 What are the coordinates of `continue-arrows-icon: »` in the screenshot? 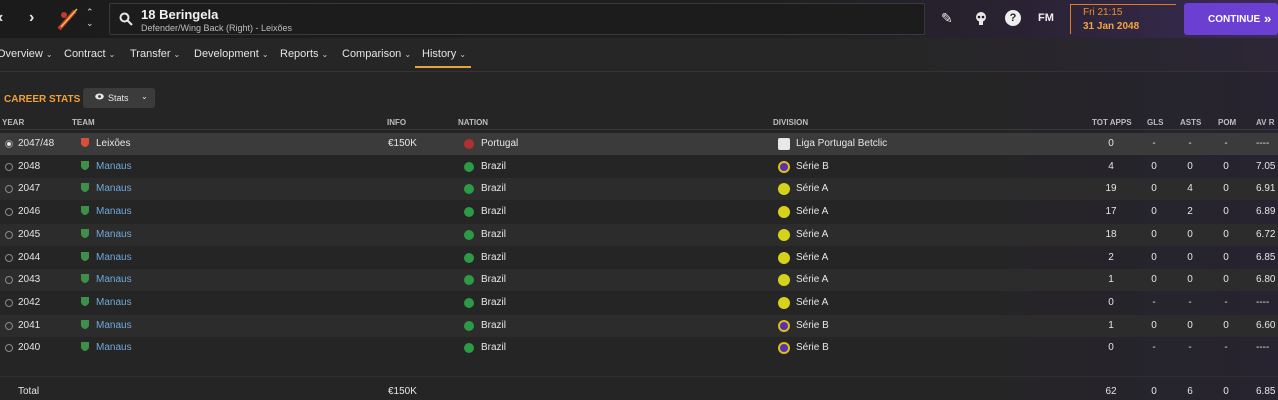 It's located at (1268, 18).